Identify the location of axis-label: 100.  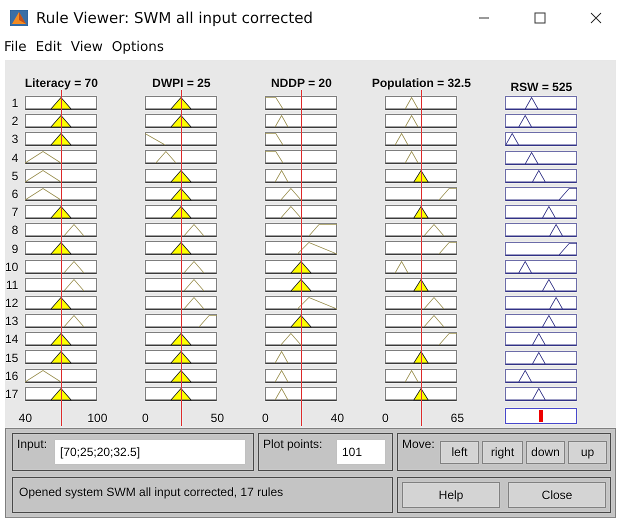
(97, 418).